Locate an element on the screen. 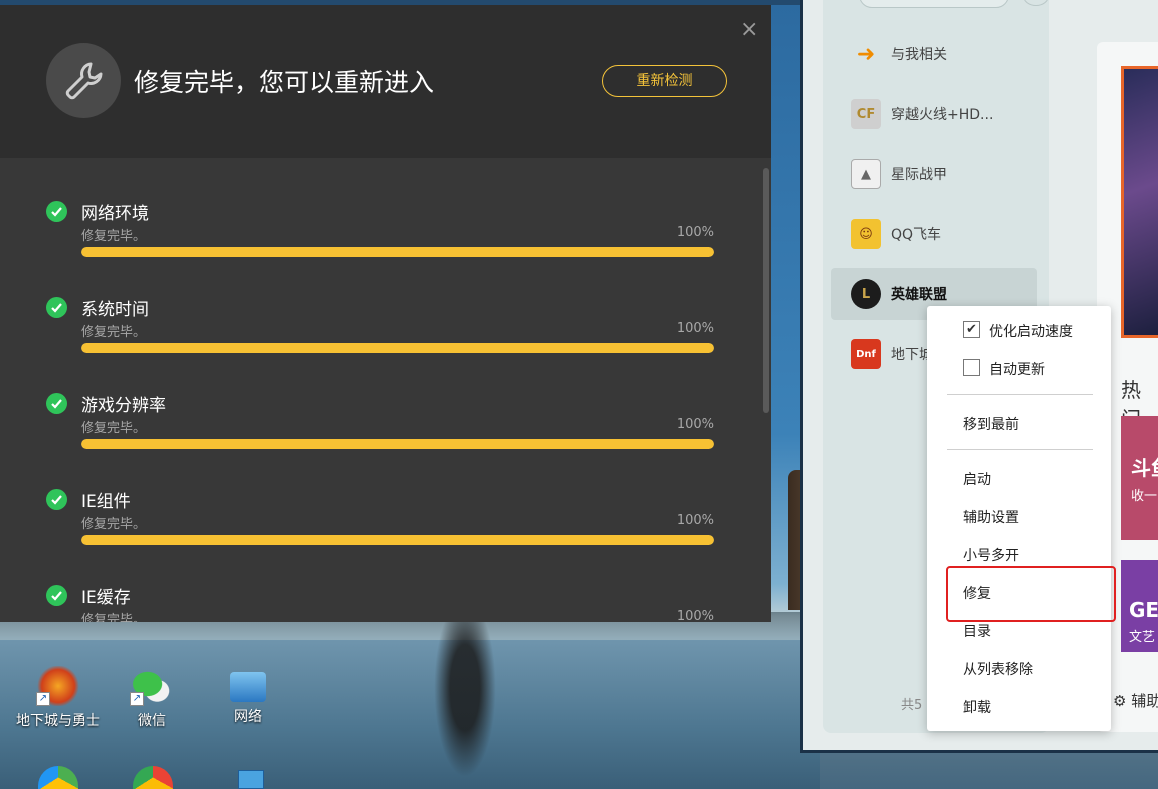 This screenshot has width=1158, height=789. crossfire-icon: CF is located at coordinates (866, 114).